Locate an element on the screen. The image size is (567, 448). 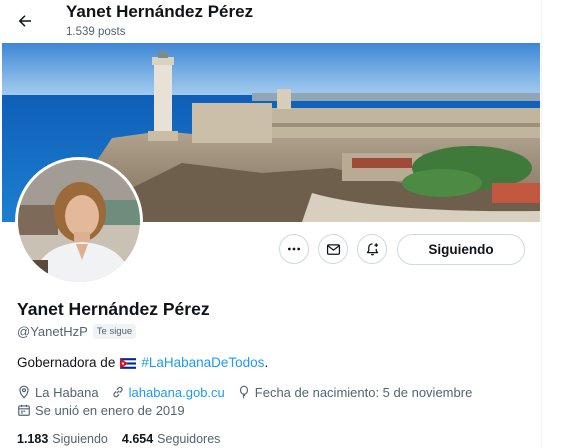
handle-row: @YanetHzP Te sigue is located at coordinates (77, 331).